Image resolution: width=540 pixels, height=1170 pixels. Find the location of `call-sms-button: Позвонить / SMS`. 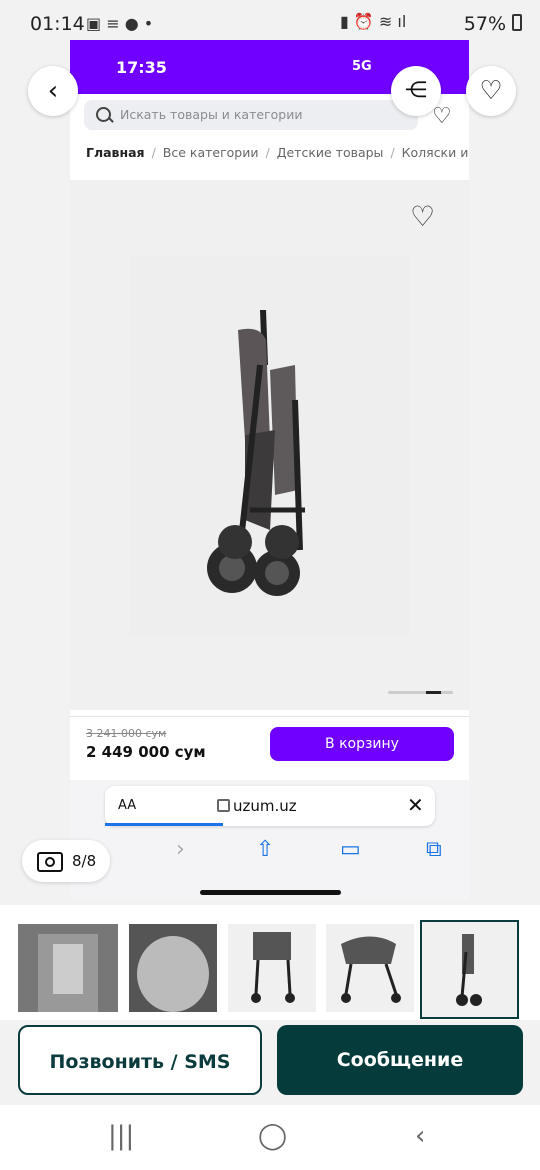

call-sms-button: Позвонить / SMS is located at coordinates (140, 1060).